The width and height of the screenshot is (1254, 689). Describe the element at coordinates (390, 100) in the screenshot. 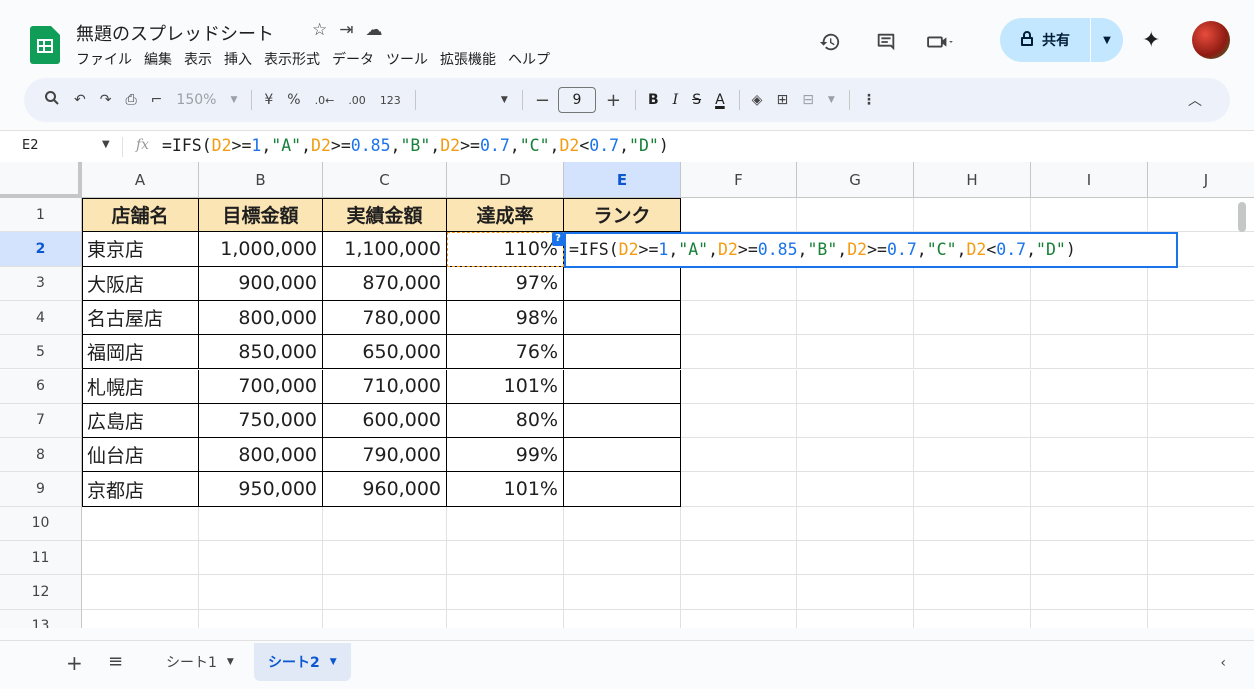

I see `number-format-button: 123` at that location.